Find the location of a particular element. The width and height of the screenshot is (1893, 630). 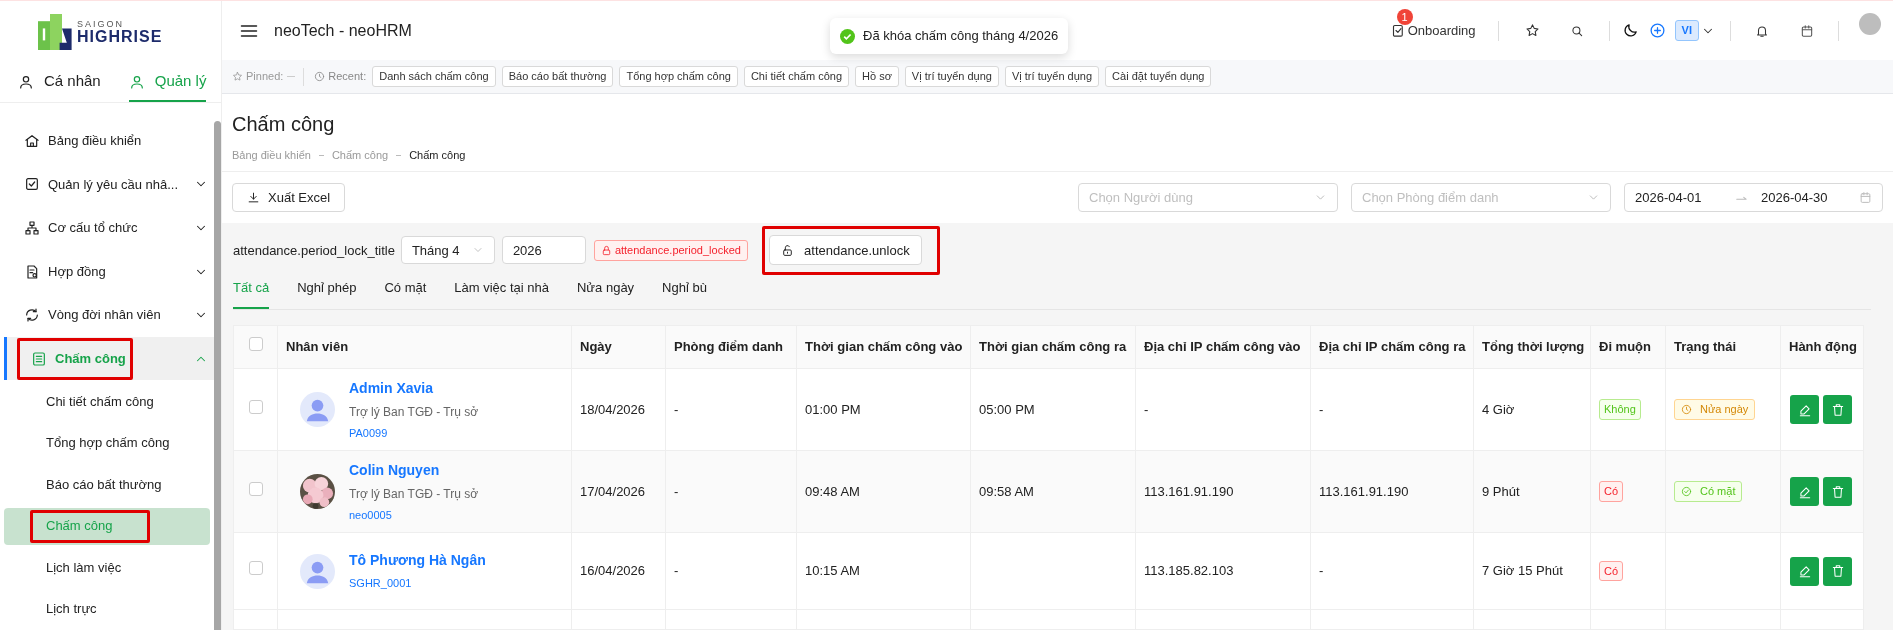

employee-name: Tô Phương Hà Ngân is located at coordinates (417, 561).